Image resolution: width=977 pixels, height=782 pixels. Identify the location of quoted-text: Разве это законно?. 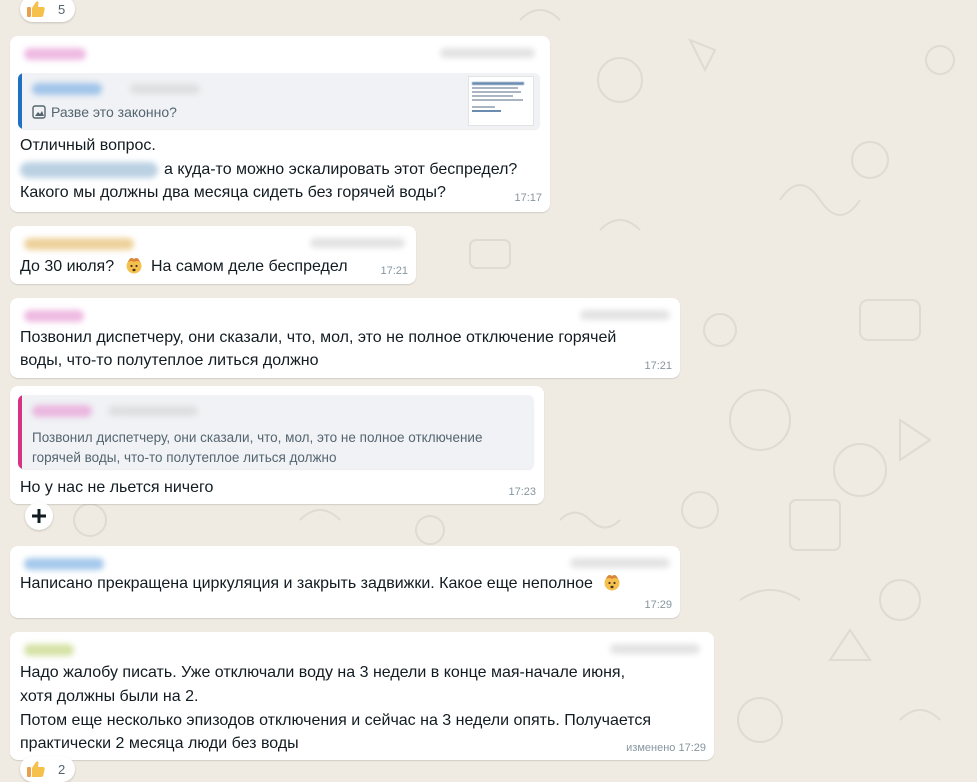
(114, 112).